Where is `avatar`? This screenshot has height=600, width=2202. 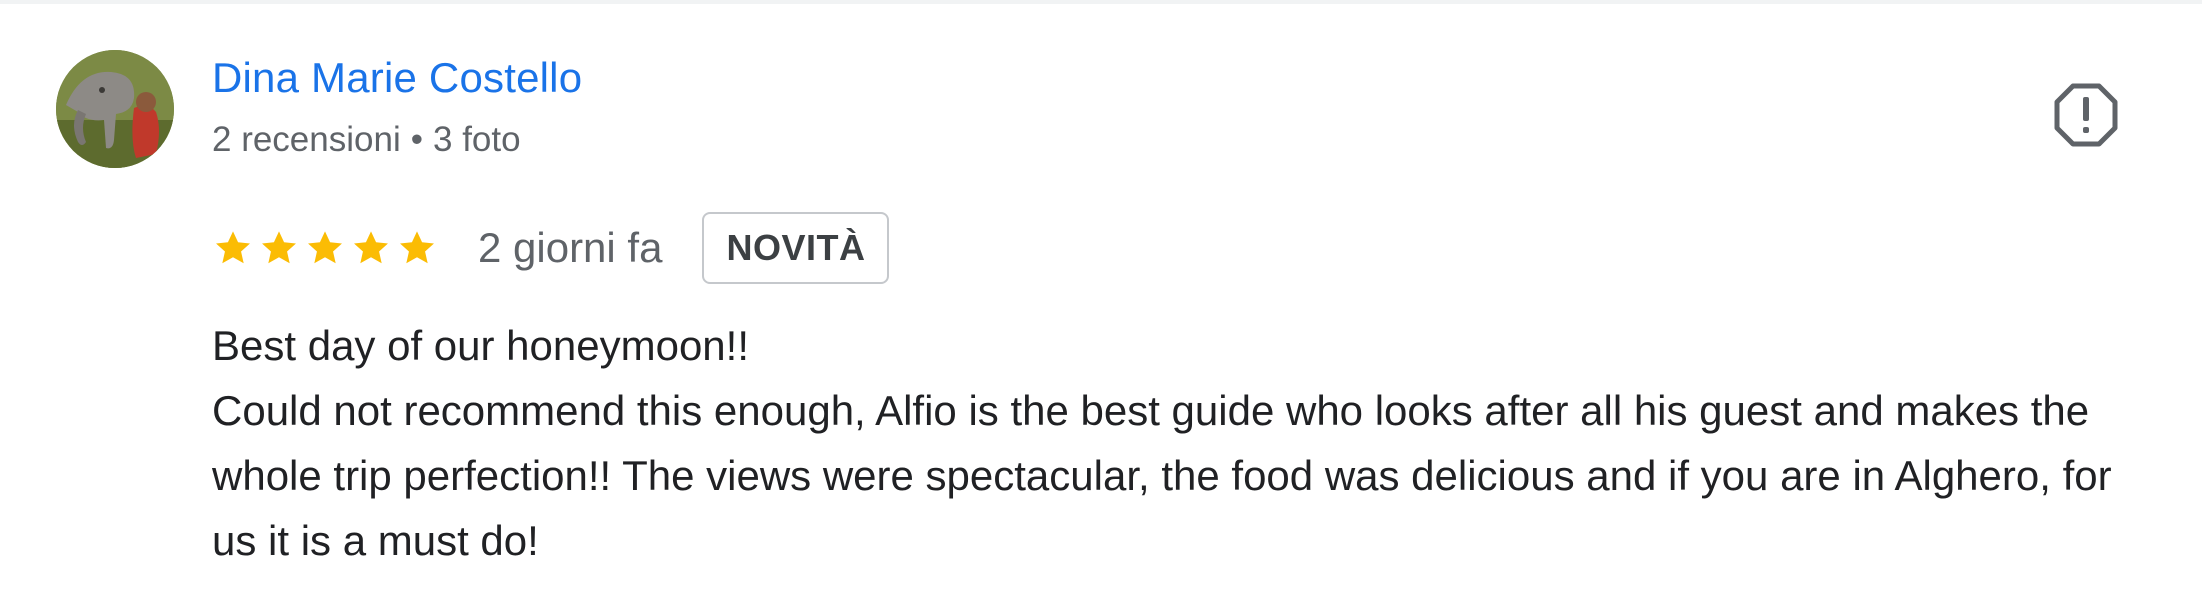 avatar is located at coordinates (115, 109).